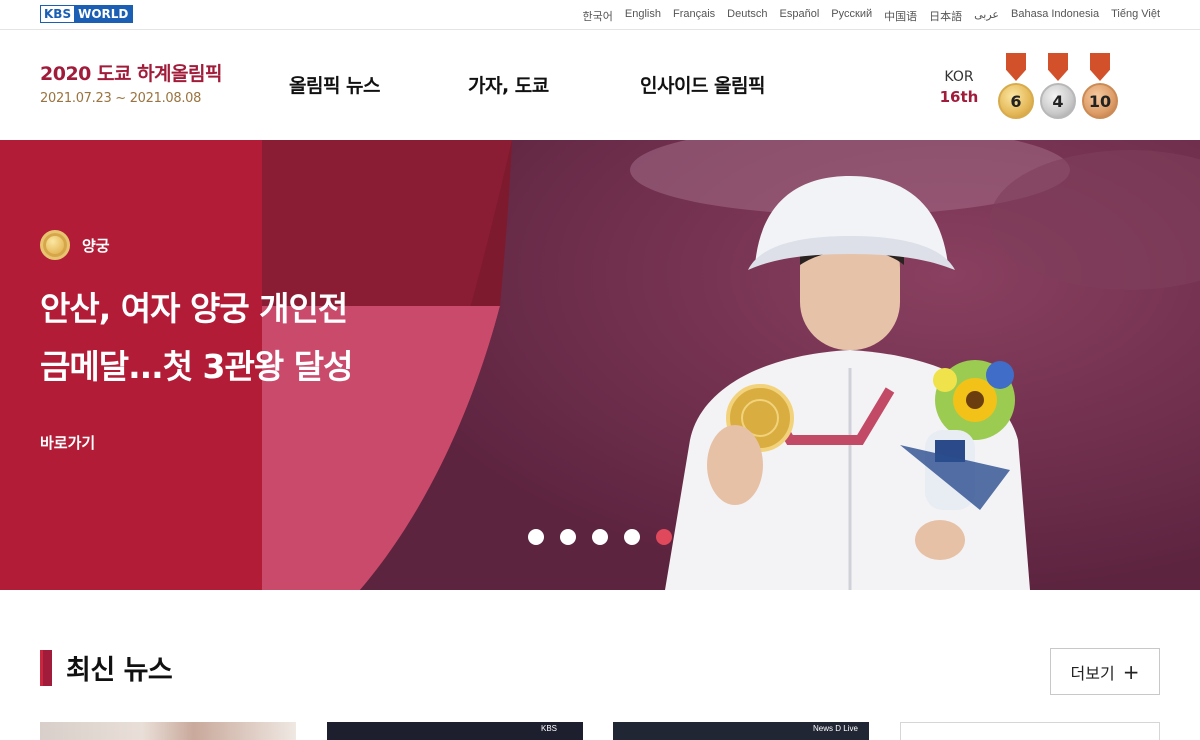 This screenshot has width=1200, height=740. I want to click on kbs-world-logo: KBS WORLD, so click(87, 14).